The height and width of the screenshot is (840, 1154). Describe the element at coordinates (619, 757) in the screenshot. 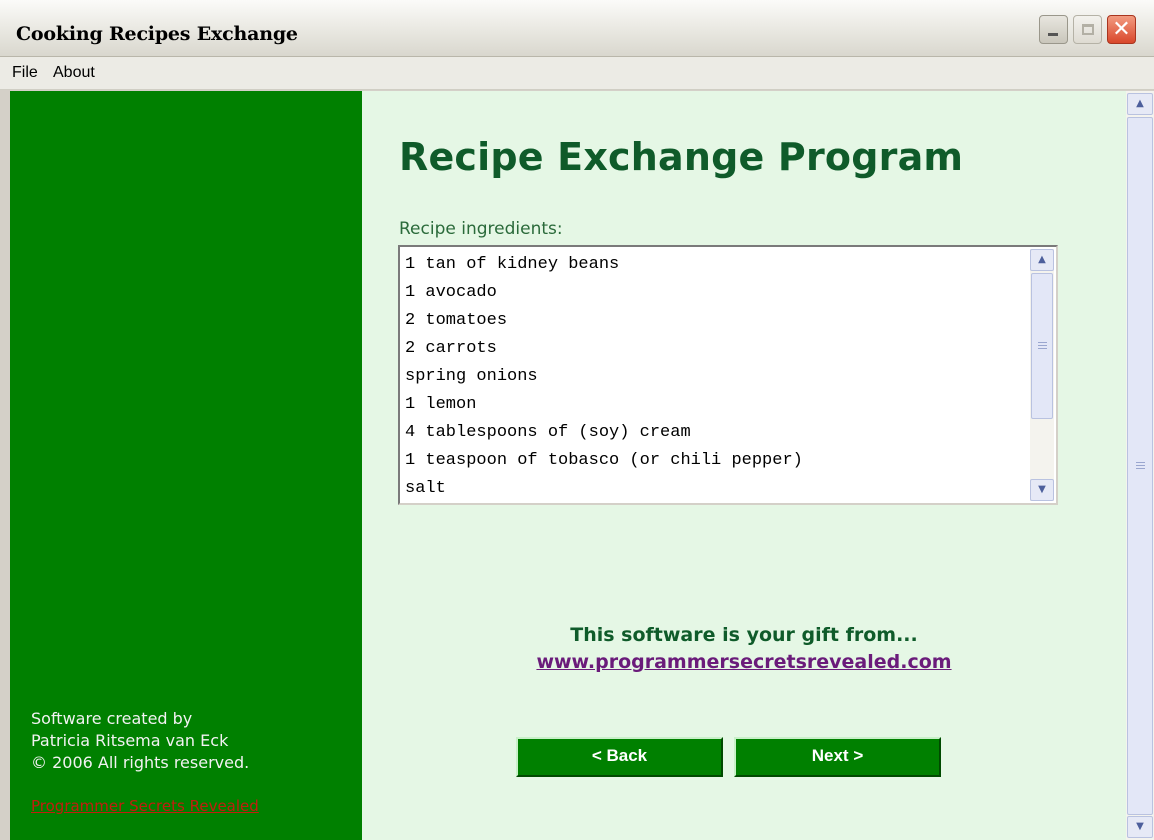

I see `back-button: < Back` at that location.